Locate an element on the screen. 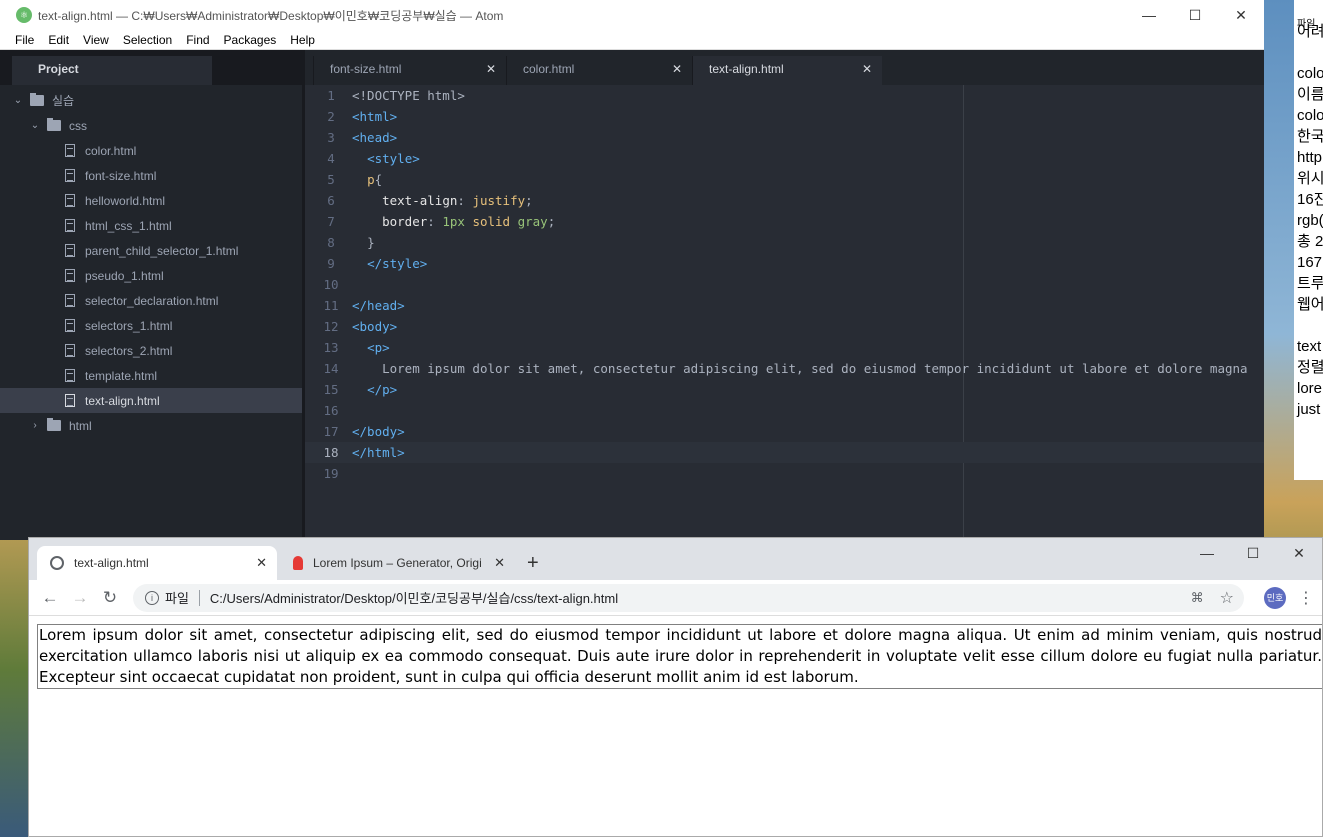 This screenshot has width=1323, height=837. tree-item-label: helloworld.html is located at coordinates (125, 200).